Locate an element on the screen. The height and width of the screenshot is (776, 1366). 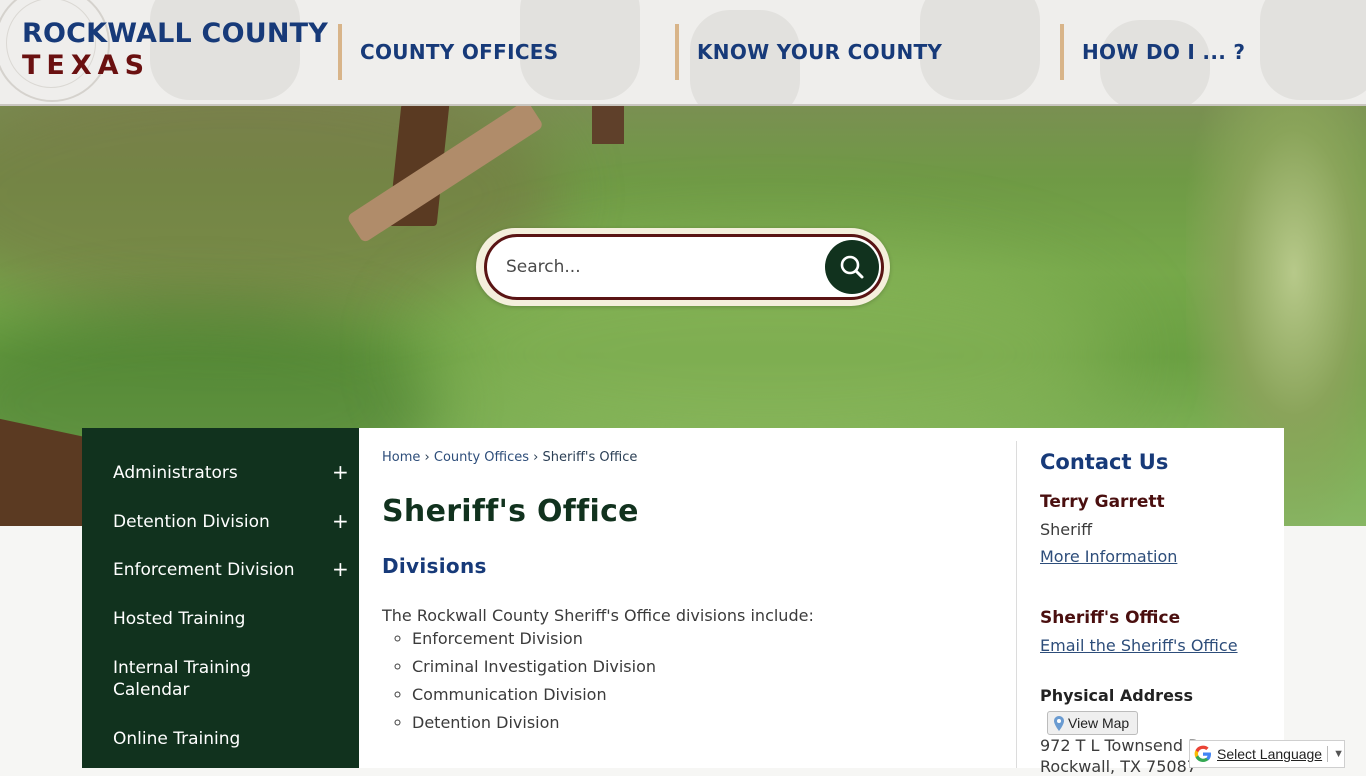
breadcrumb-county-offices: County Offices is located at coordinates (481, 457).